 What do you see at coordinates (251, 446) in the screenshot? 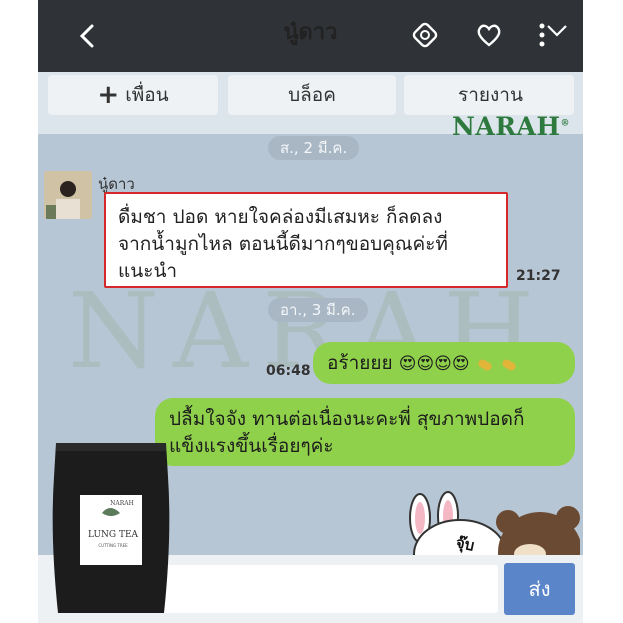
I see `message-line: แข็งแรงขึ้นเรื่อยๆค่ะ` at bounding box center [251, 446].